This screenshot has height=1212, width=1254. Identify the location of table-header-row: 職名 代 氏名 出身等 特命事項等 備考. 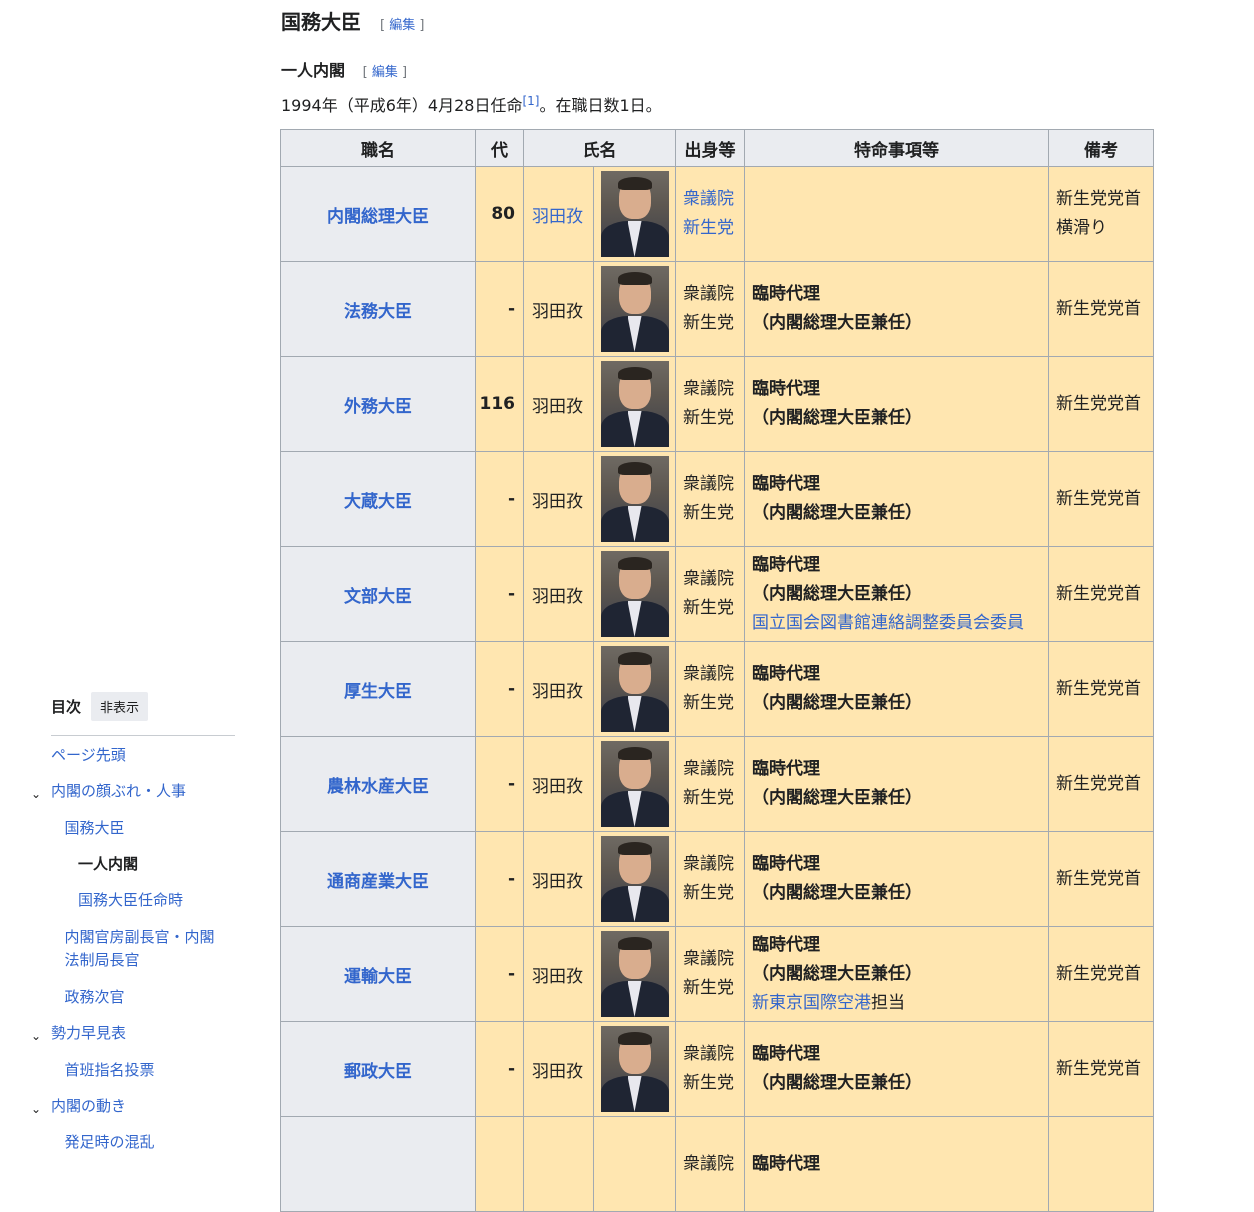
(717, 148).